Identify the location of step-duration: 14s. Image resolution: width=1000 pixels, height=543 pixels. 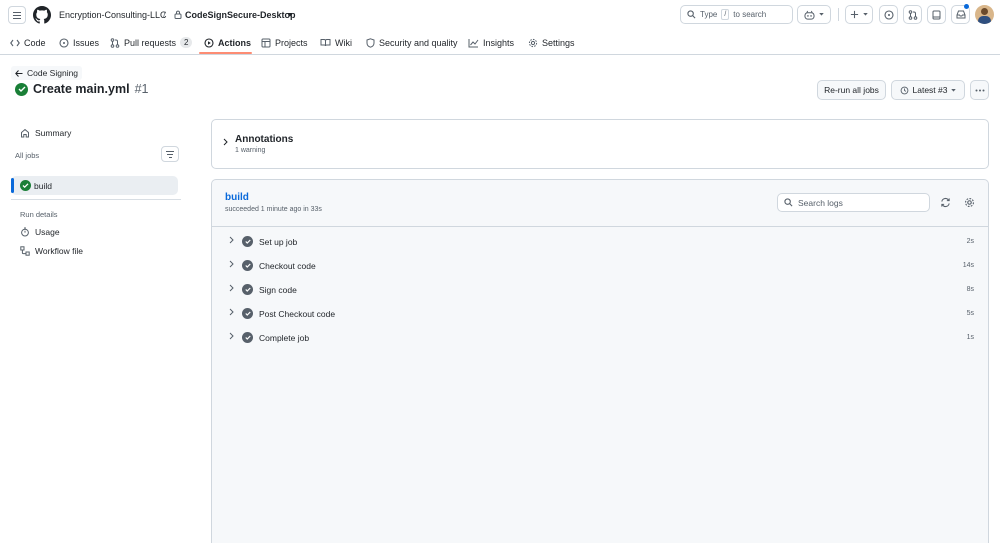
(968, 265).